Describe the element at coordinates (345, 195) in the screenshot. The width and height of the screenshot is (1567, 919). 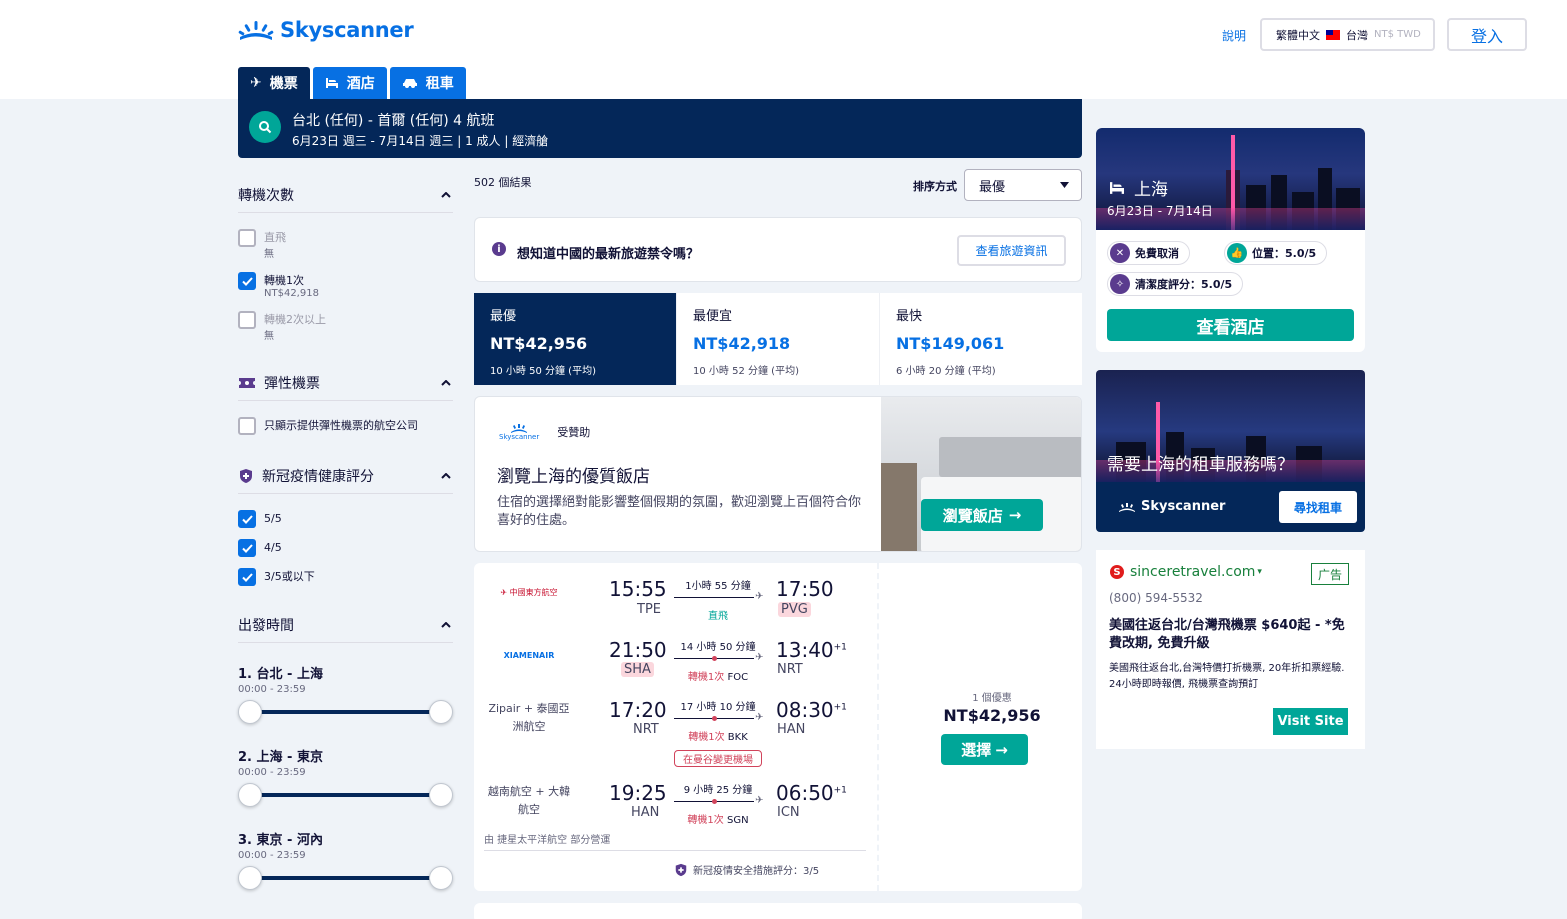
I see `filter-stops-header: 轉機次數` at that location.